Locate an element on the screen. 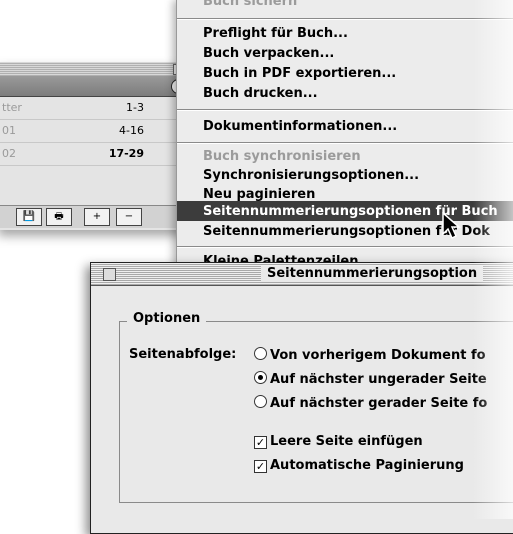  options-group-label: Optionen is located at coordinates (167, 318).